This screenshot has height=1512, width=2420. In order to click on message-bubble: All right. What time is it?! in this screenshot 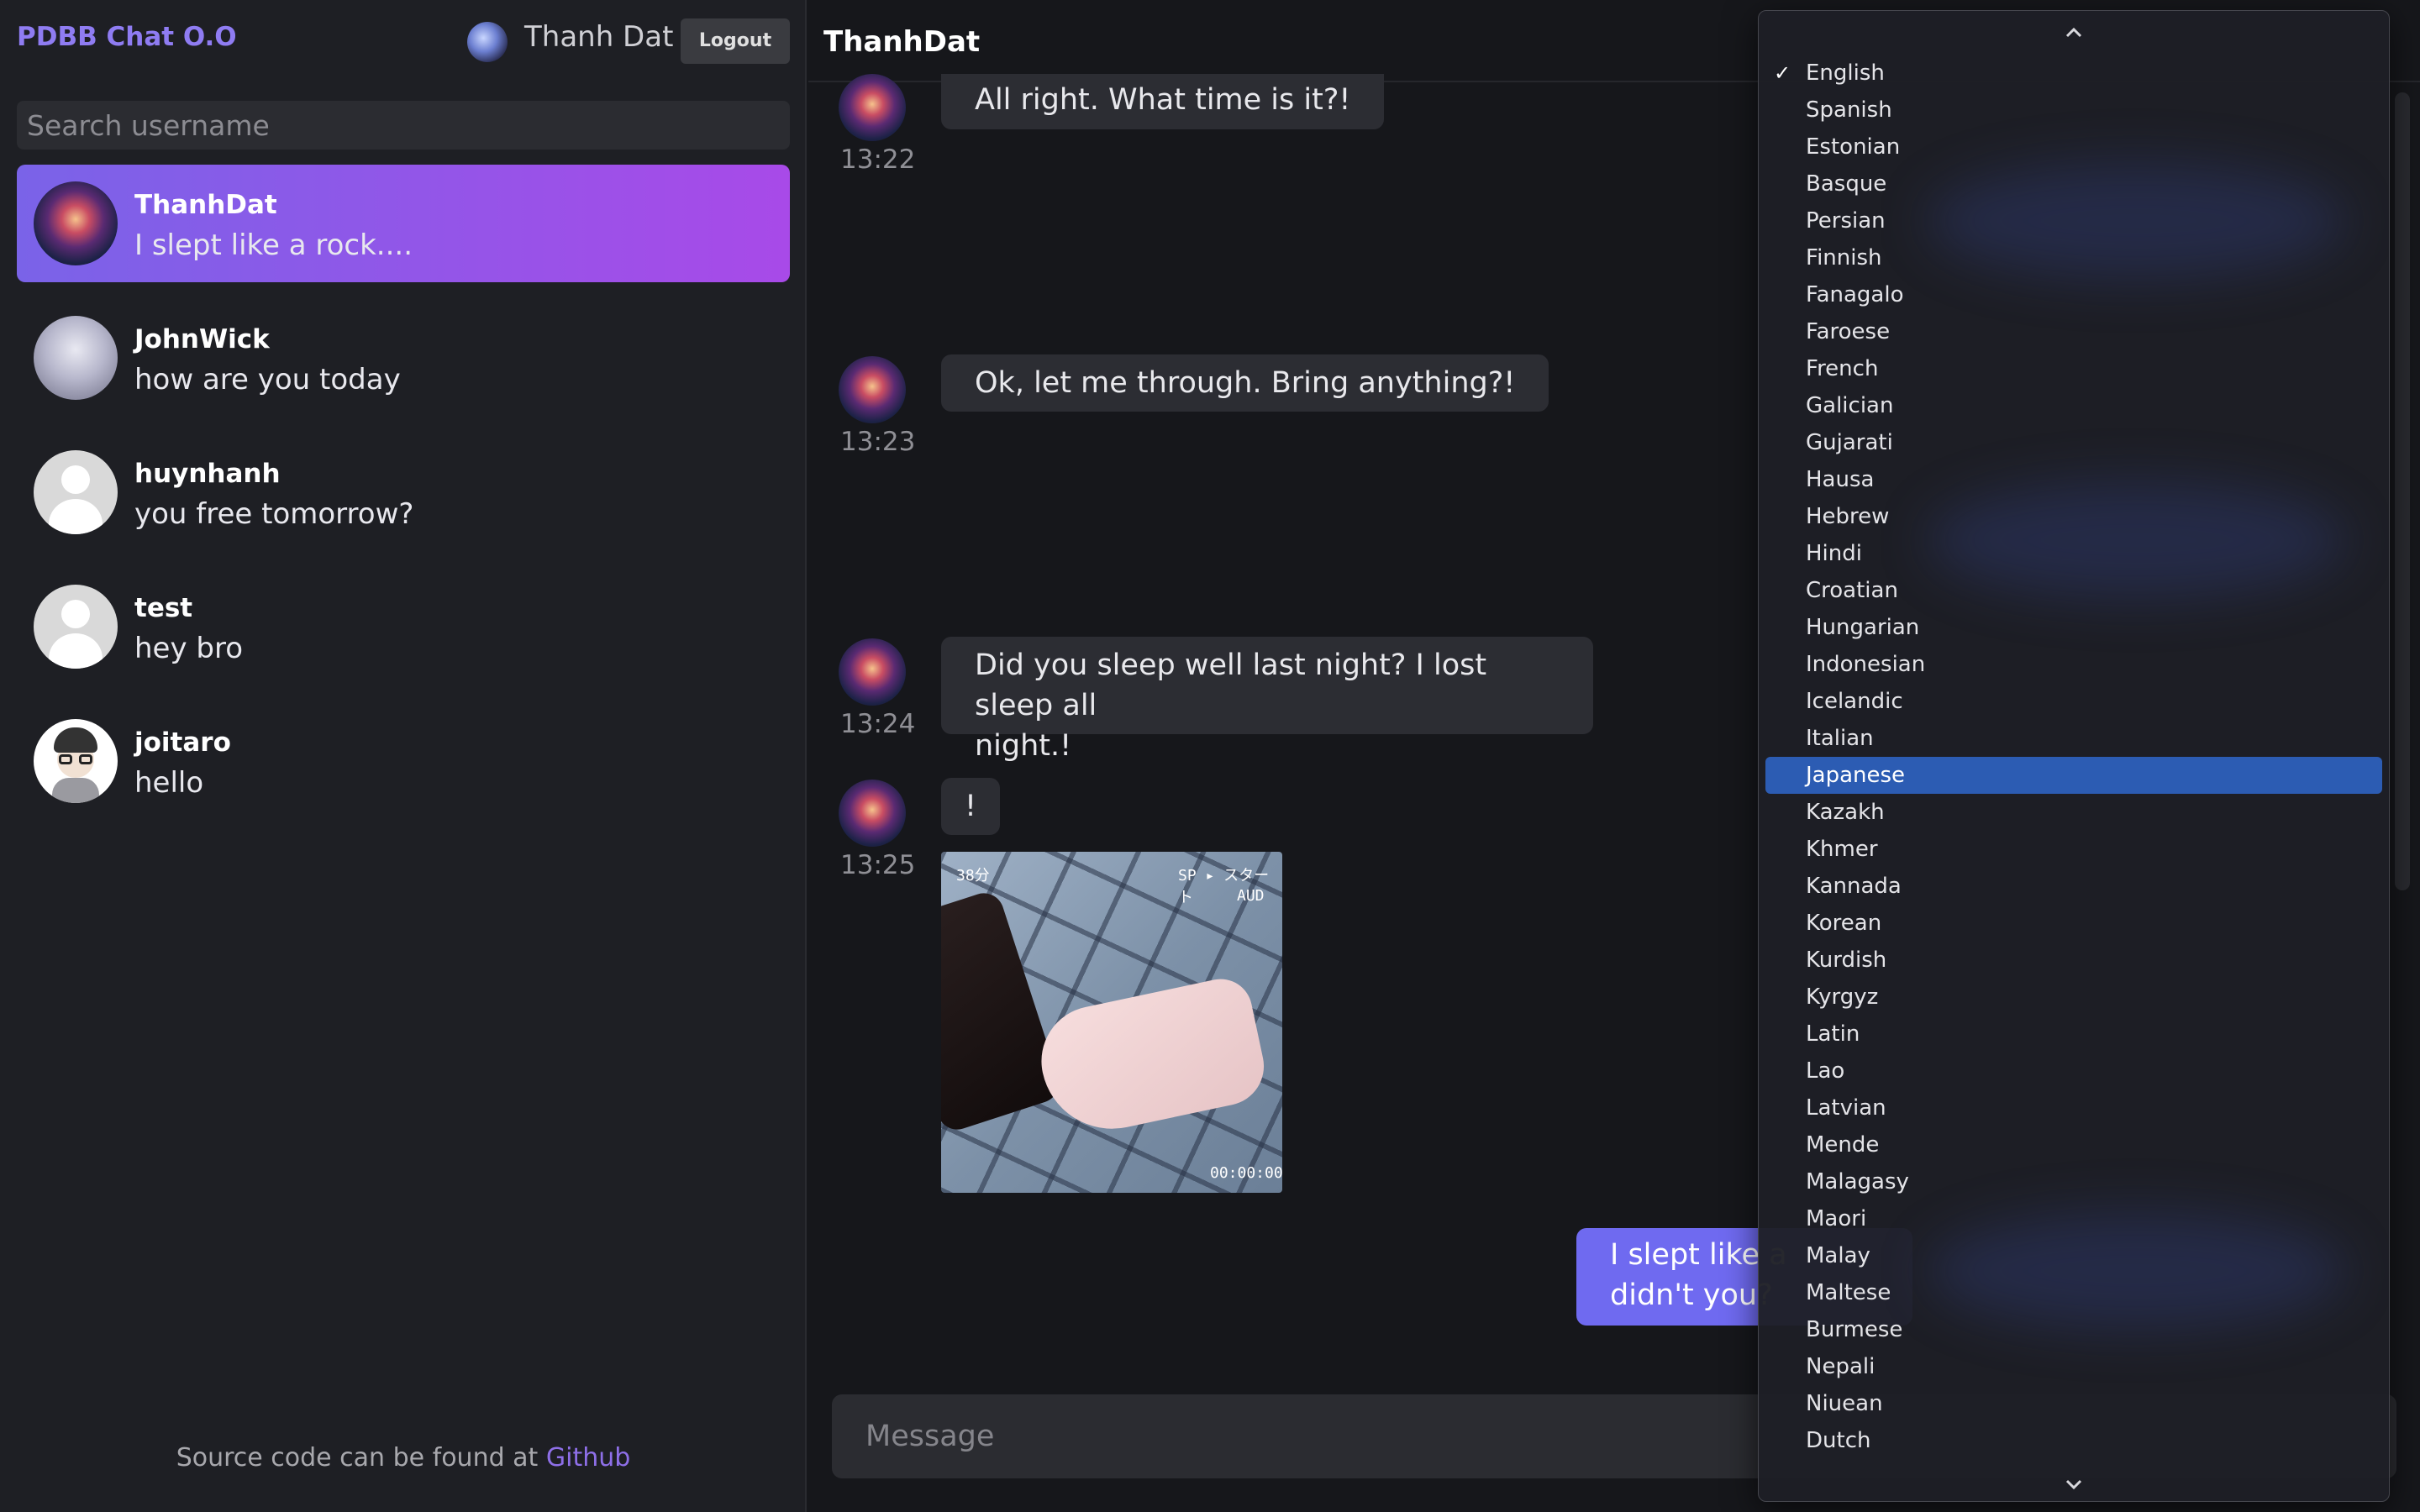, I will do `click(1163, 101)`.